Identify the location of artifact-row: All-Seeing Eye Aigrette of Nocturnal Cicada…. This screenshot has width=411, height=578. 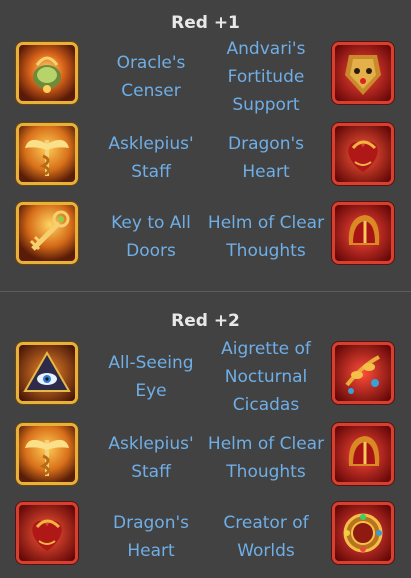
(205, 377).